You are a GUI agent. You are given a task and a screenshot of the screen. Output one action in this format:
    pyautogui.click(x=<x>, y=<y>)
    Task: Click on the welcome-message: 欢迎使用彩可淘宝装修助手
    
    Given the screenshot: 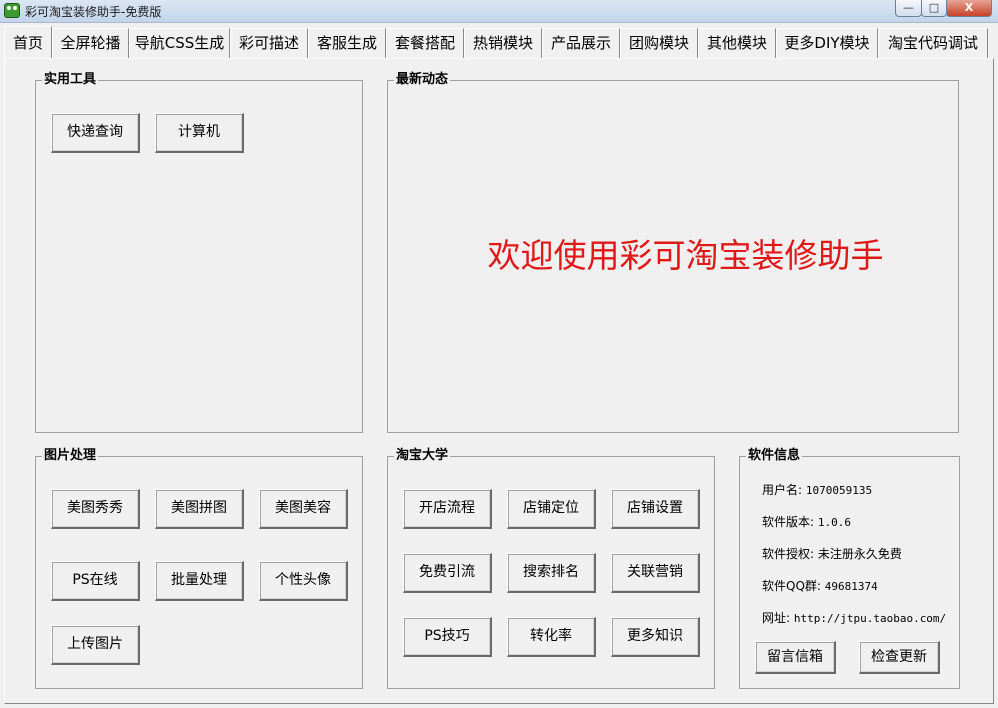 What is the action you would take?
    pyautogui.click(x=685, y=255)
    